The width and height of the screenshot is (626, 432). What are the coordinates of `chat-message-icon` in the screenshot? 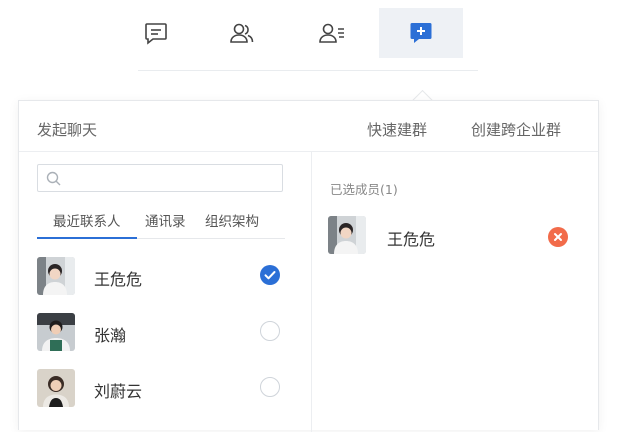 It's located at (156, 34).